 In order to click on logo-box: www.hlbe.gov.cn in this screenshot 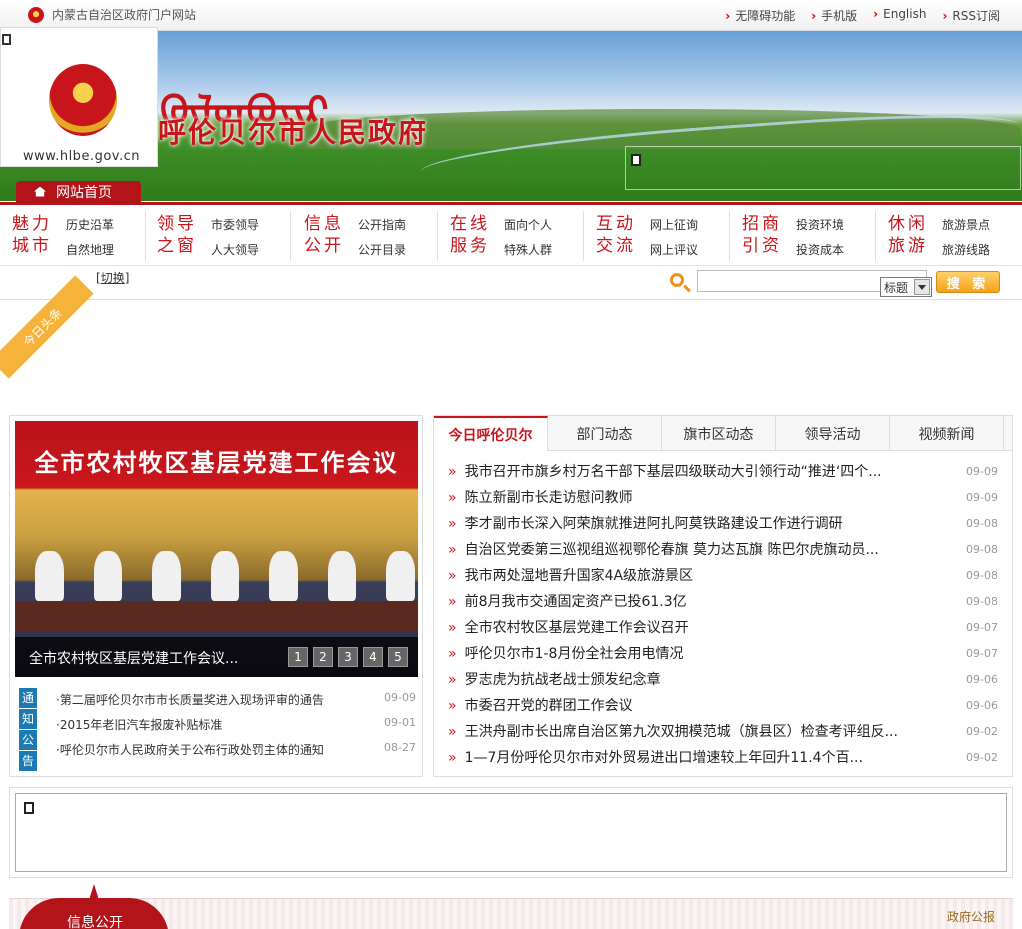, I will do `click(79, 97)`.